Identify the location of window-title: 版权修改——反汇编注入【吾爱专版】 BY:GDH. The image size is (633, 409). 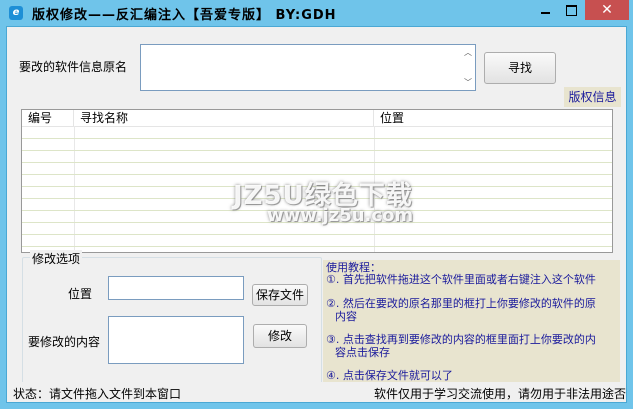
(184, 15).